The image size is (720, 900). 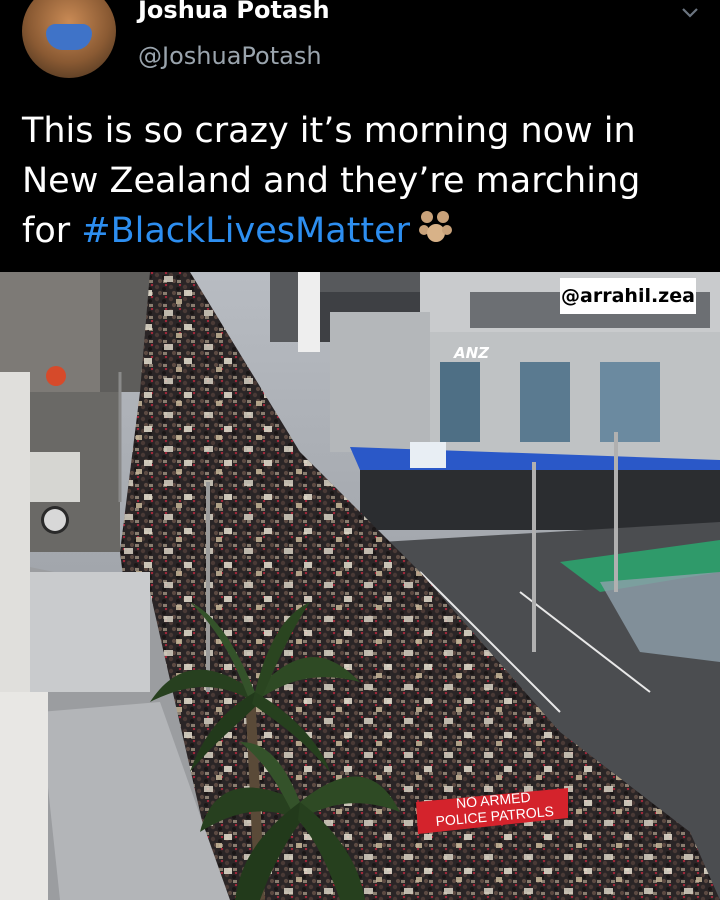 What do you see at coordinates (436, 228) in the screenshot?
I see `paw-prints-icon` at bounding box center [436, 228].